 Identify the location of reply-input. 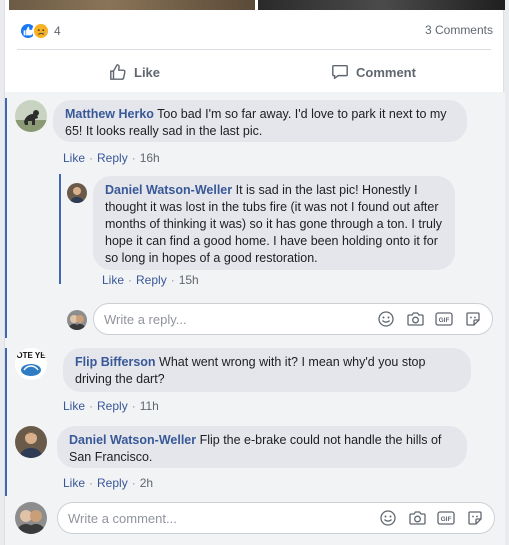
(230, 319).